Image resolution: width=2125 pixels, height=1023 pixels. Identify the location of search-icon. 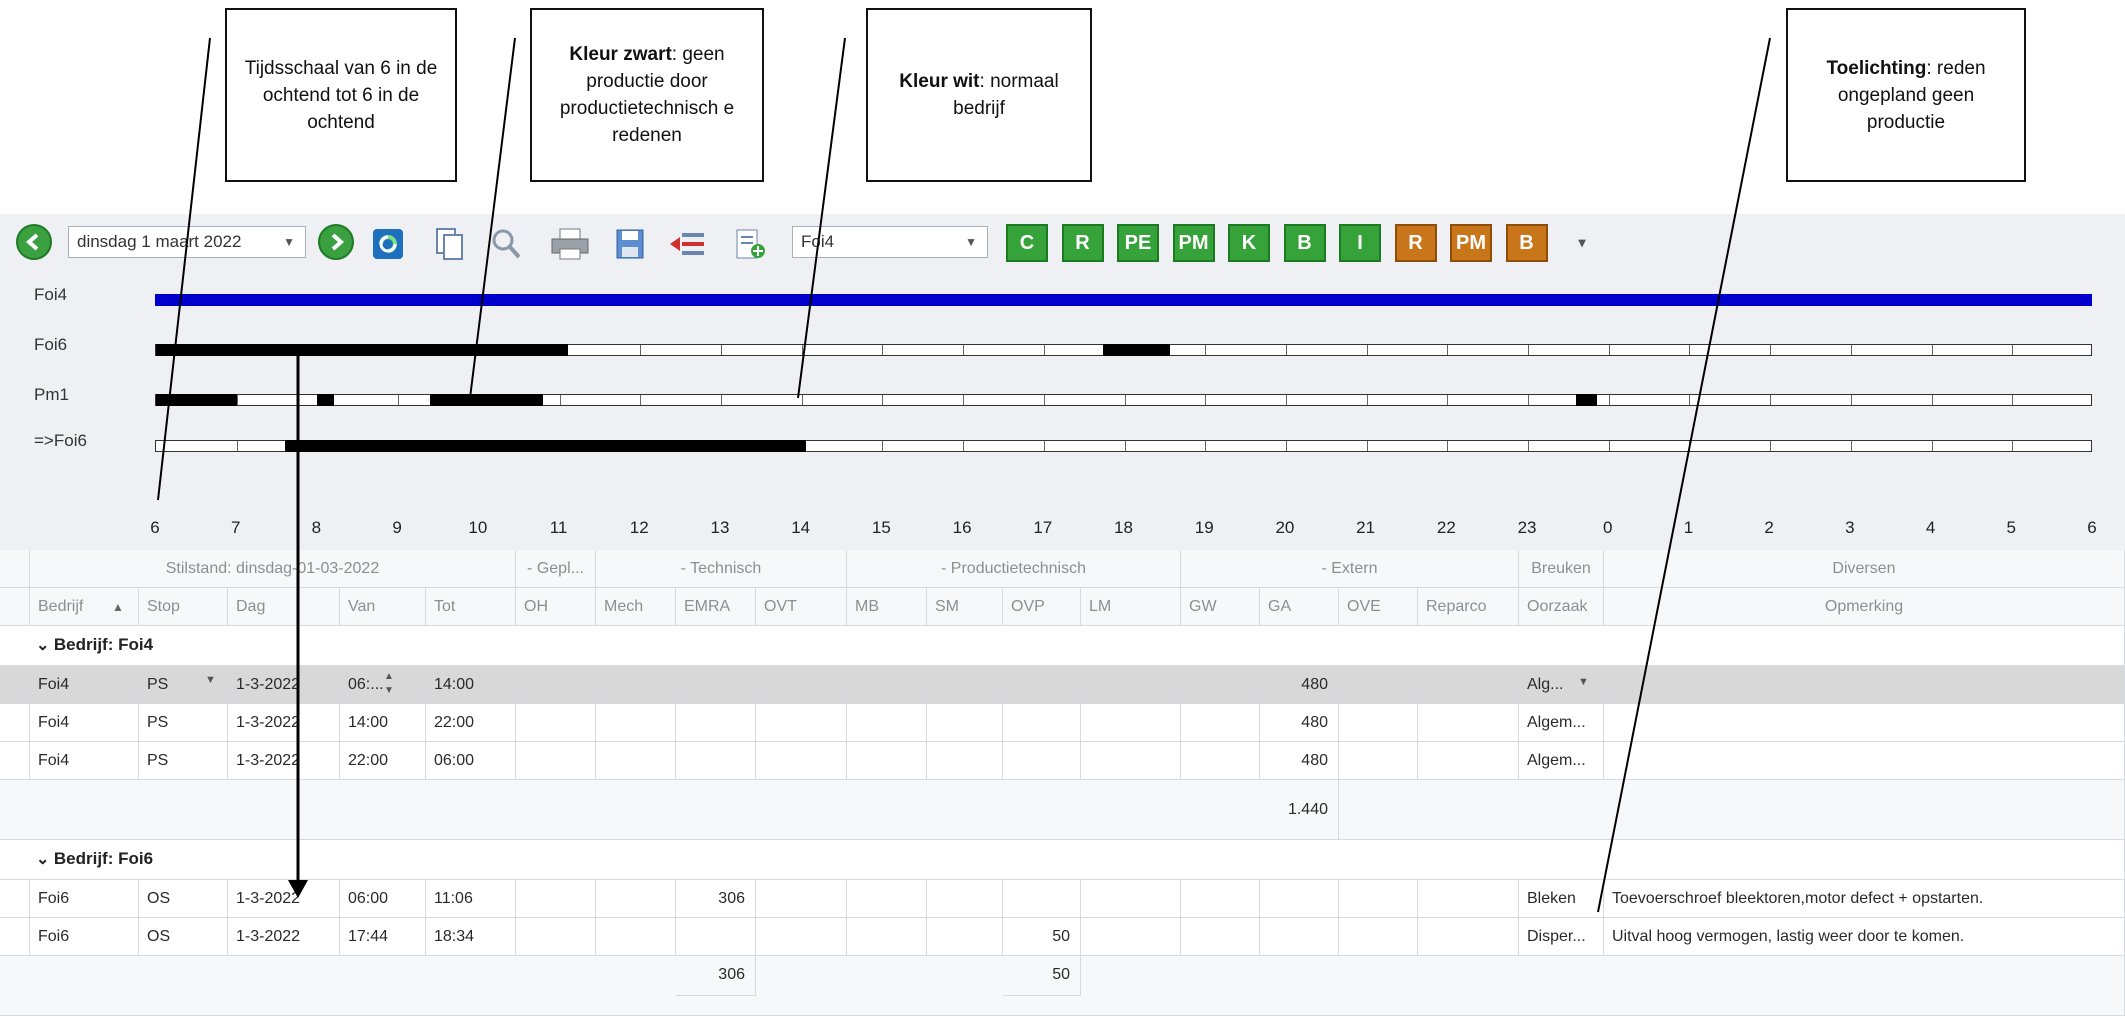
(506, 244).